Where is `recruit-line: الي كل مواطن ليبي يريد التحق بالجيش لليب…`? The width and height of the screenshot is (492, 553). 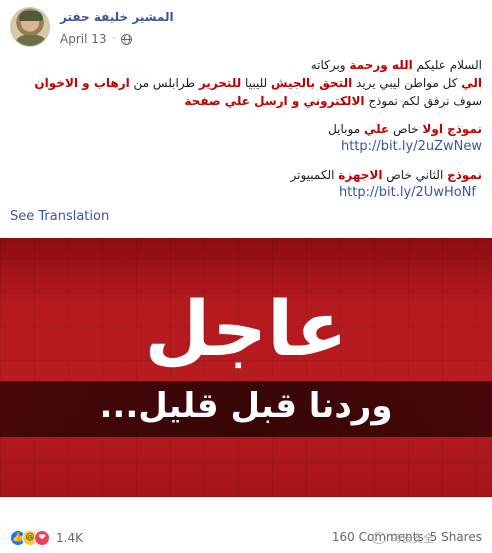 recruit-line: الي كل مواطن ليبي يريد التحق بالجيش لليب… is located at coordinates (246, 83).